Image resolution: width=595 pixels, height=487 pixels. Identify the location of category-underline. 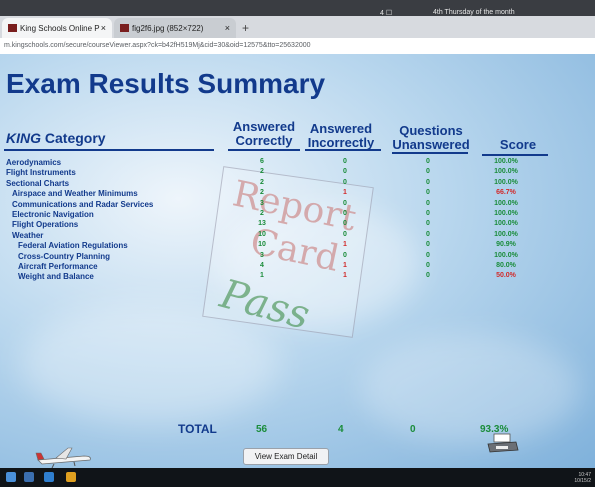
(109, 150).